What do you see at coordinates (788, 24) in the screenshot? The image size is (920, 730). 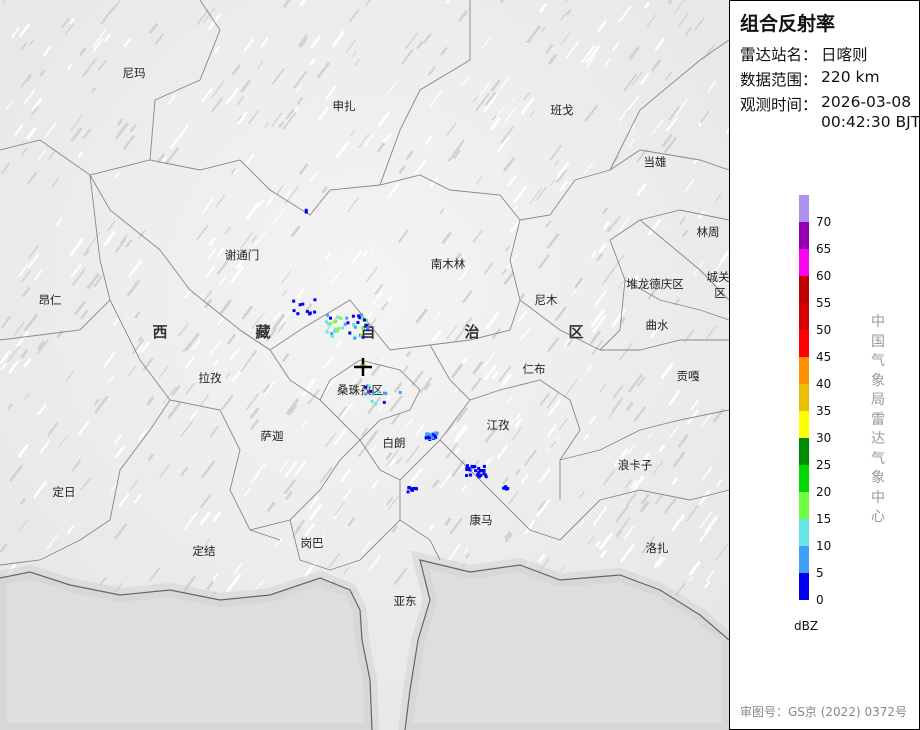 I see `product-title: 组合反射率` at bounding box center [788, 24].